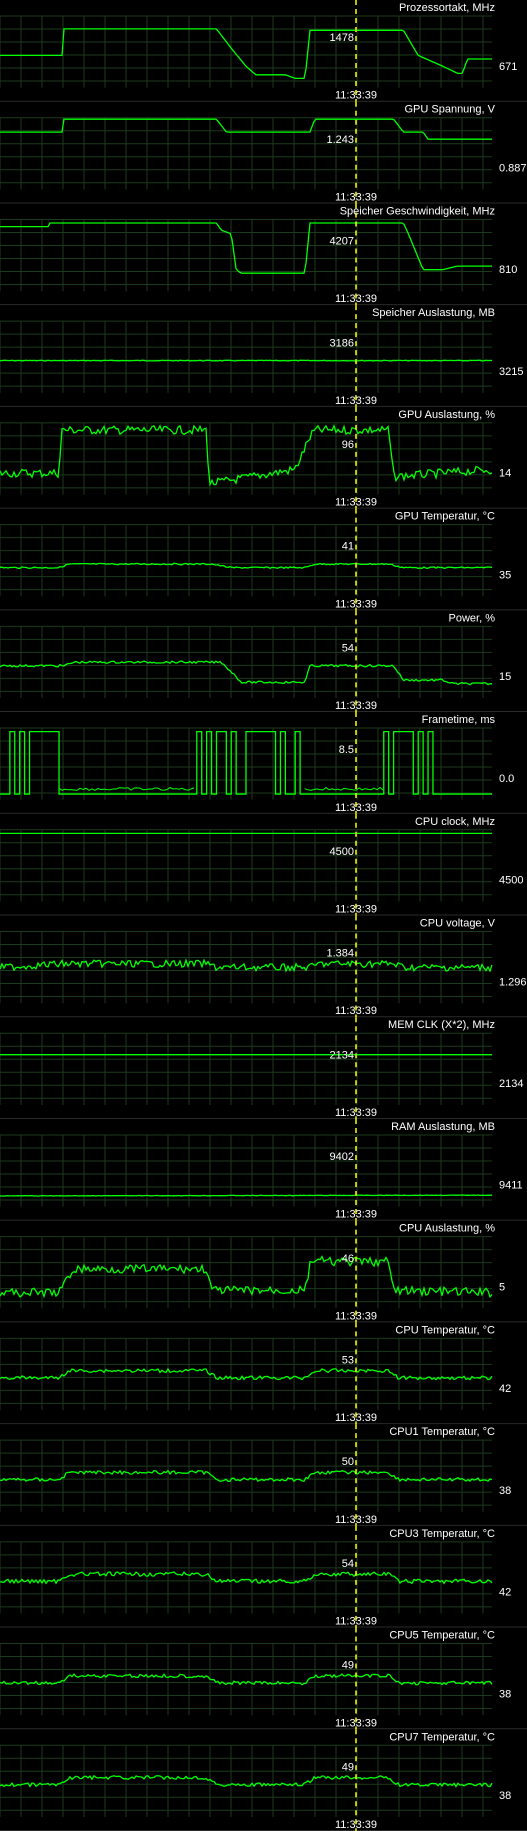  I want to click on cursor-value: 1.243, so click(340, 140).